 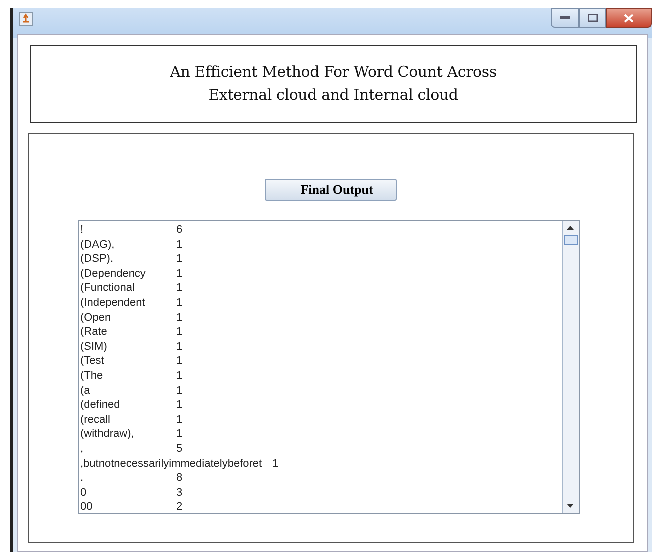 What do you see at coordinates (82, 478) in the screenshot?
I see `word-text: .` at bounding box center [82, 478].